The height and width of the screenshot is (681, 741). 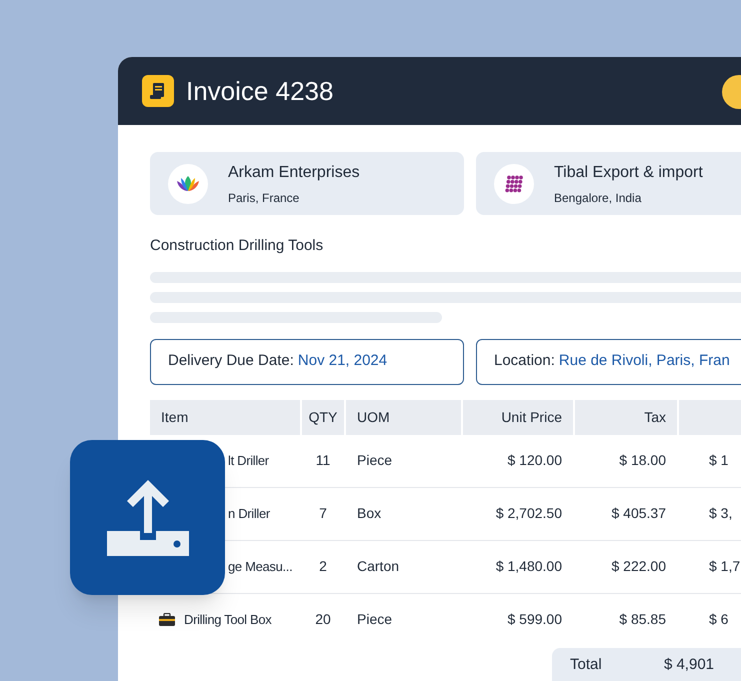 What do you see at coordinates (724, 566) in the screenshot?
I see `amount-cell: $ 1,7` at bounding box center [724, 566].